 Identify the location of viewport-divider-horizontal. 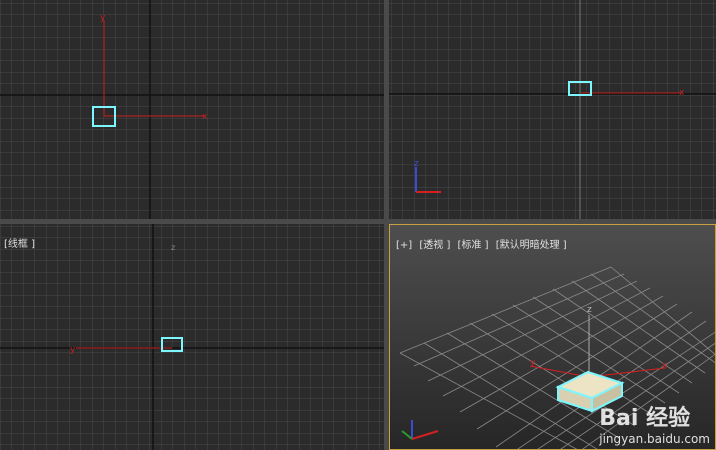
(358, 221).